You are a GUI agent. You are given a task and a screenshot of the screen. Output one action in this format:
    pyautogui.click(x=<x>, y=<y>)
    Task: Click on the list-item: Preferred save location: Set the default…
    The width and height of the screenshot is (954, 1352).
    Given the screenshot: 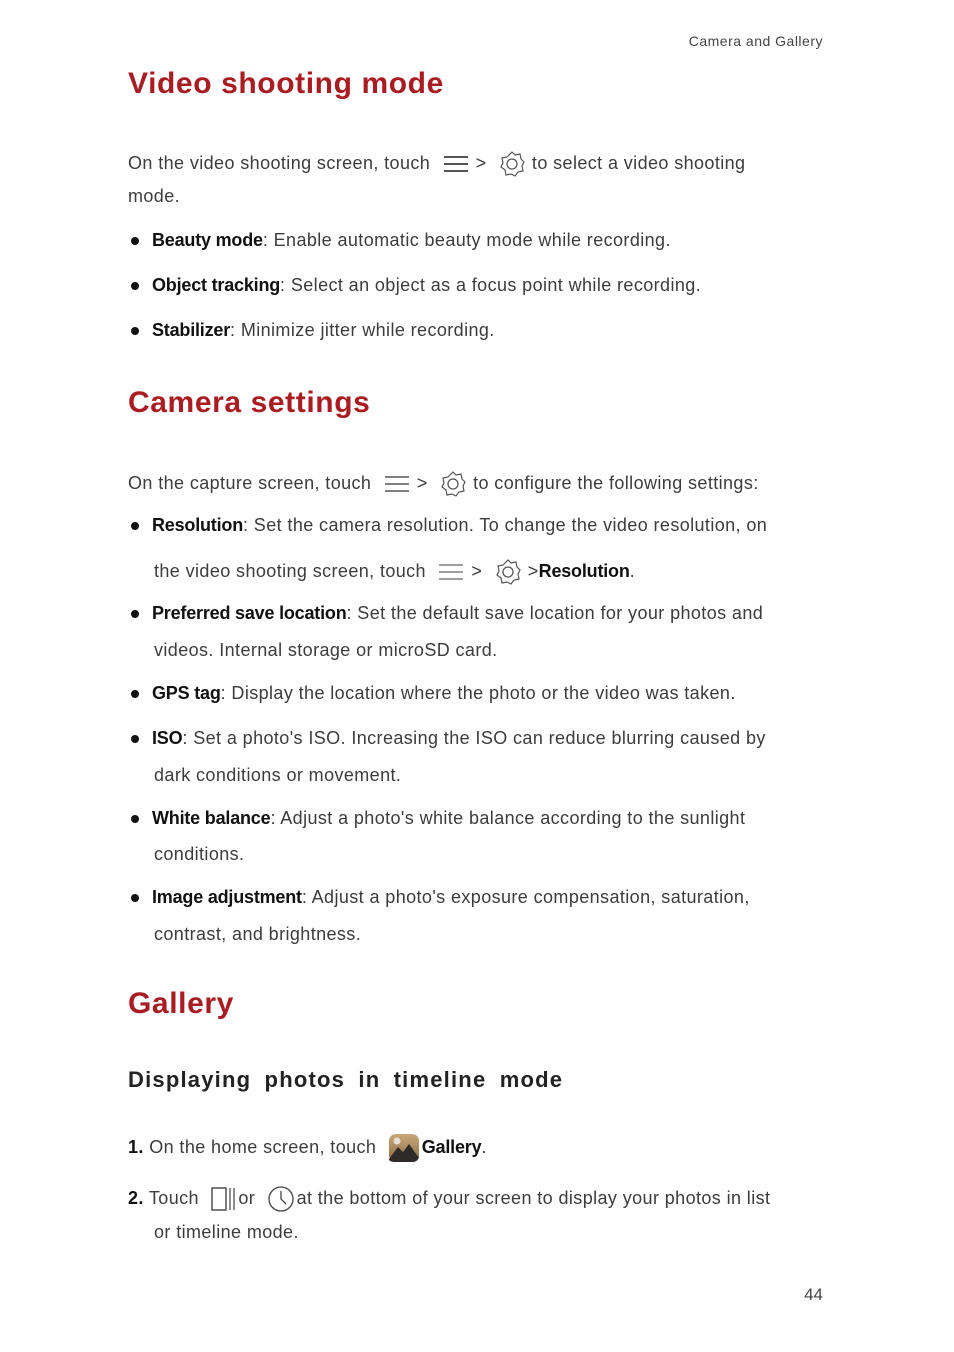 What is the action you would take?
    pyautogui.click(x=457, y=613)
    